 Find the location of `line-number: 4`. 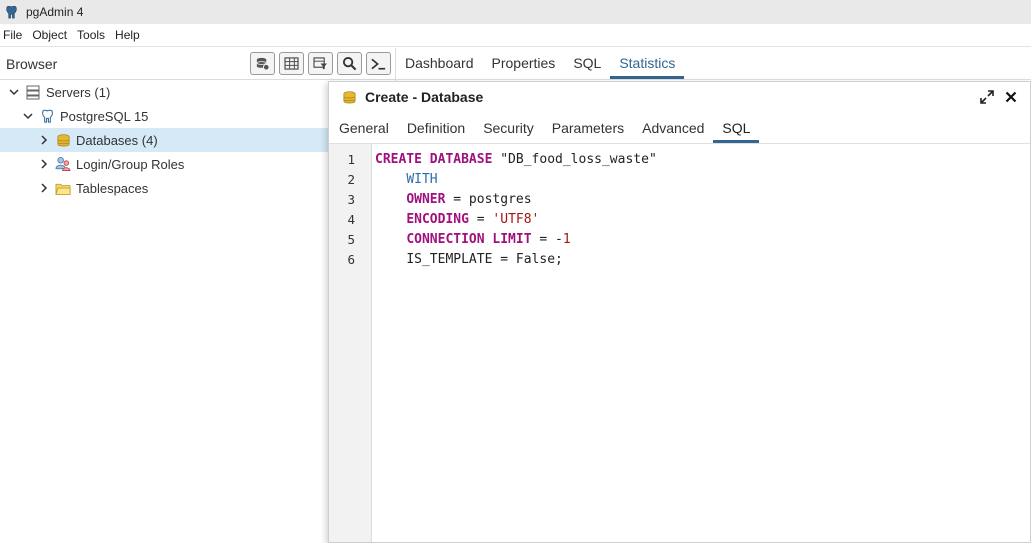

line-number: 4 is located at coordinates (351, 219).